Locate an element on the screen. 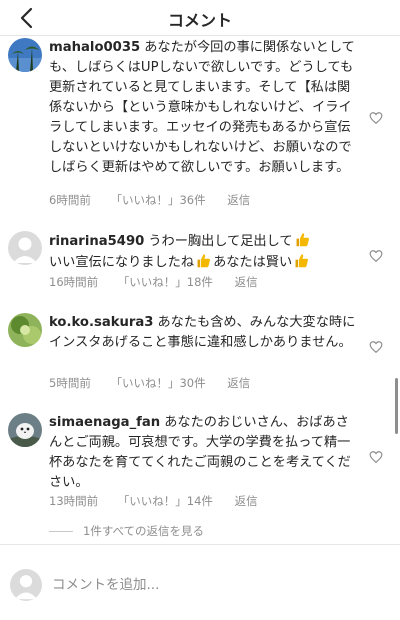 The height and width of the screenshot is (620, 400). comment-meta: 13時間前 「いいね！」14件 返信 is located at coordinates (161, 501).